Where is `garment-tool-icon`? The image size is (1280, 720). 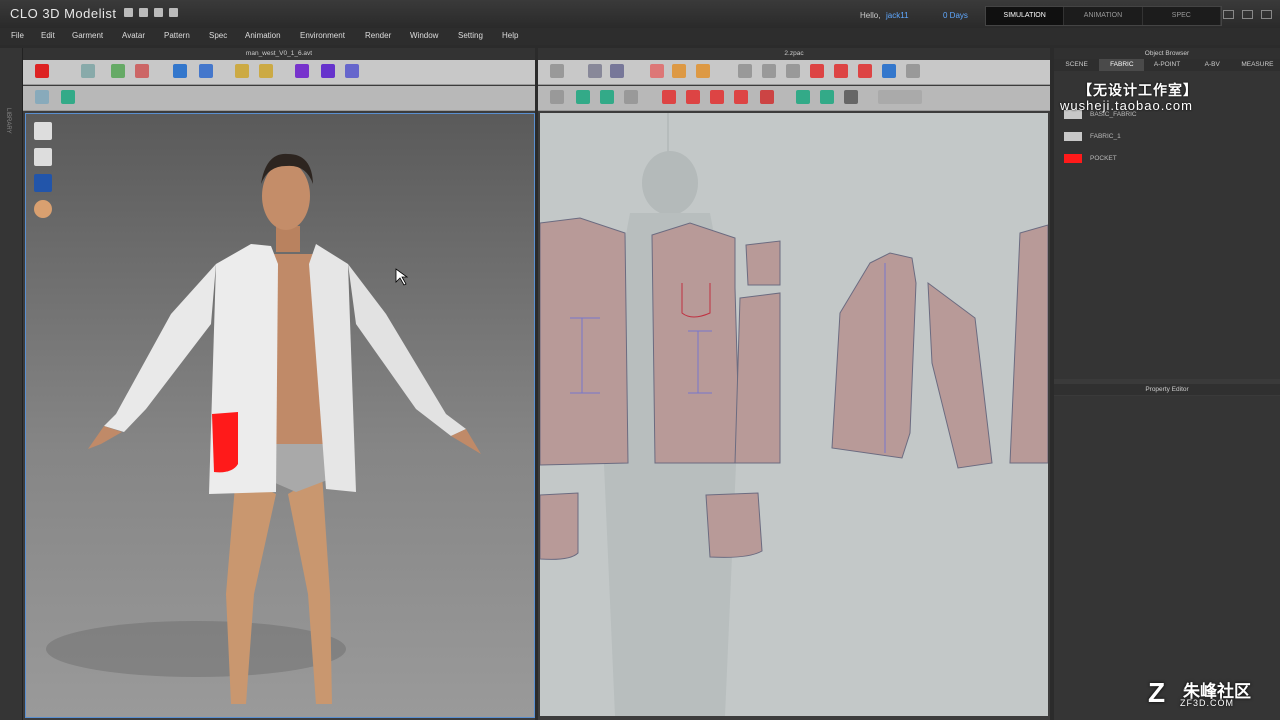
garment-tool-icon is located at coordinates (118, 71).